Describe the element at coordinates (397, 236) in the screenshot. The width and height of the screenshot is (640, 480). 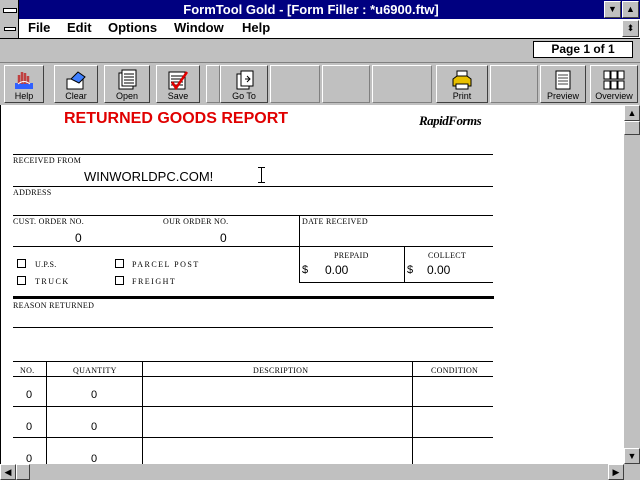
I see `date-received-field` at that location.